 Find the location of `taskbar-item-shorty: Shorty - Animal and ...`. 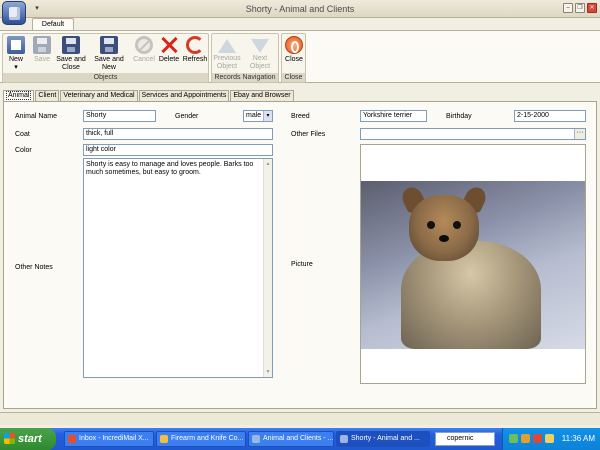

taskbar-item-shorty: Shorty - Animal and ... is located at coordinates (383, 439).